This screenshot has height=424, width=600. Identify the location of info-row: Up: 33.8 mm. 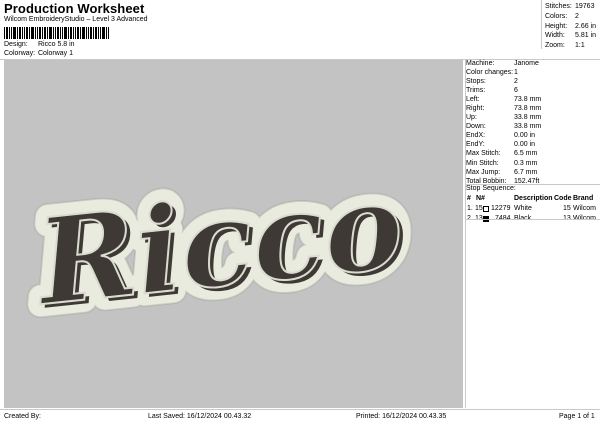
(533, 118).